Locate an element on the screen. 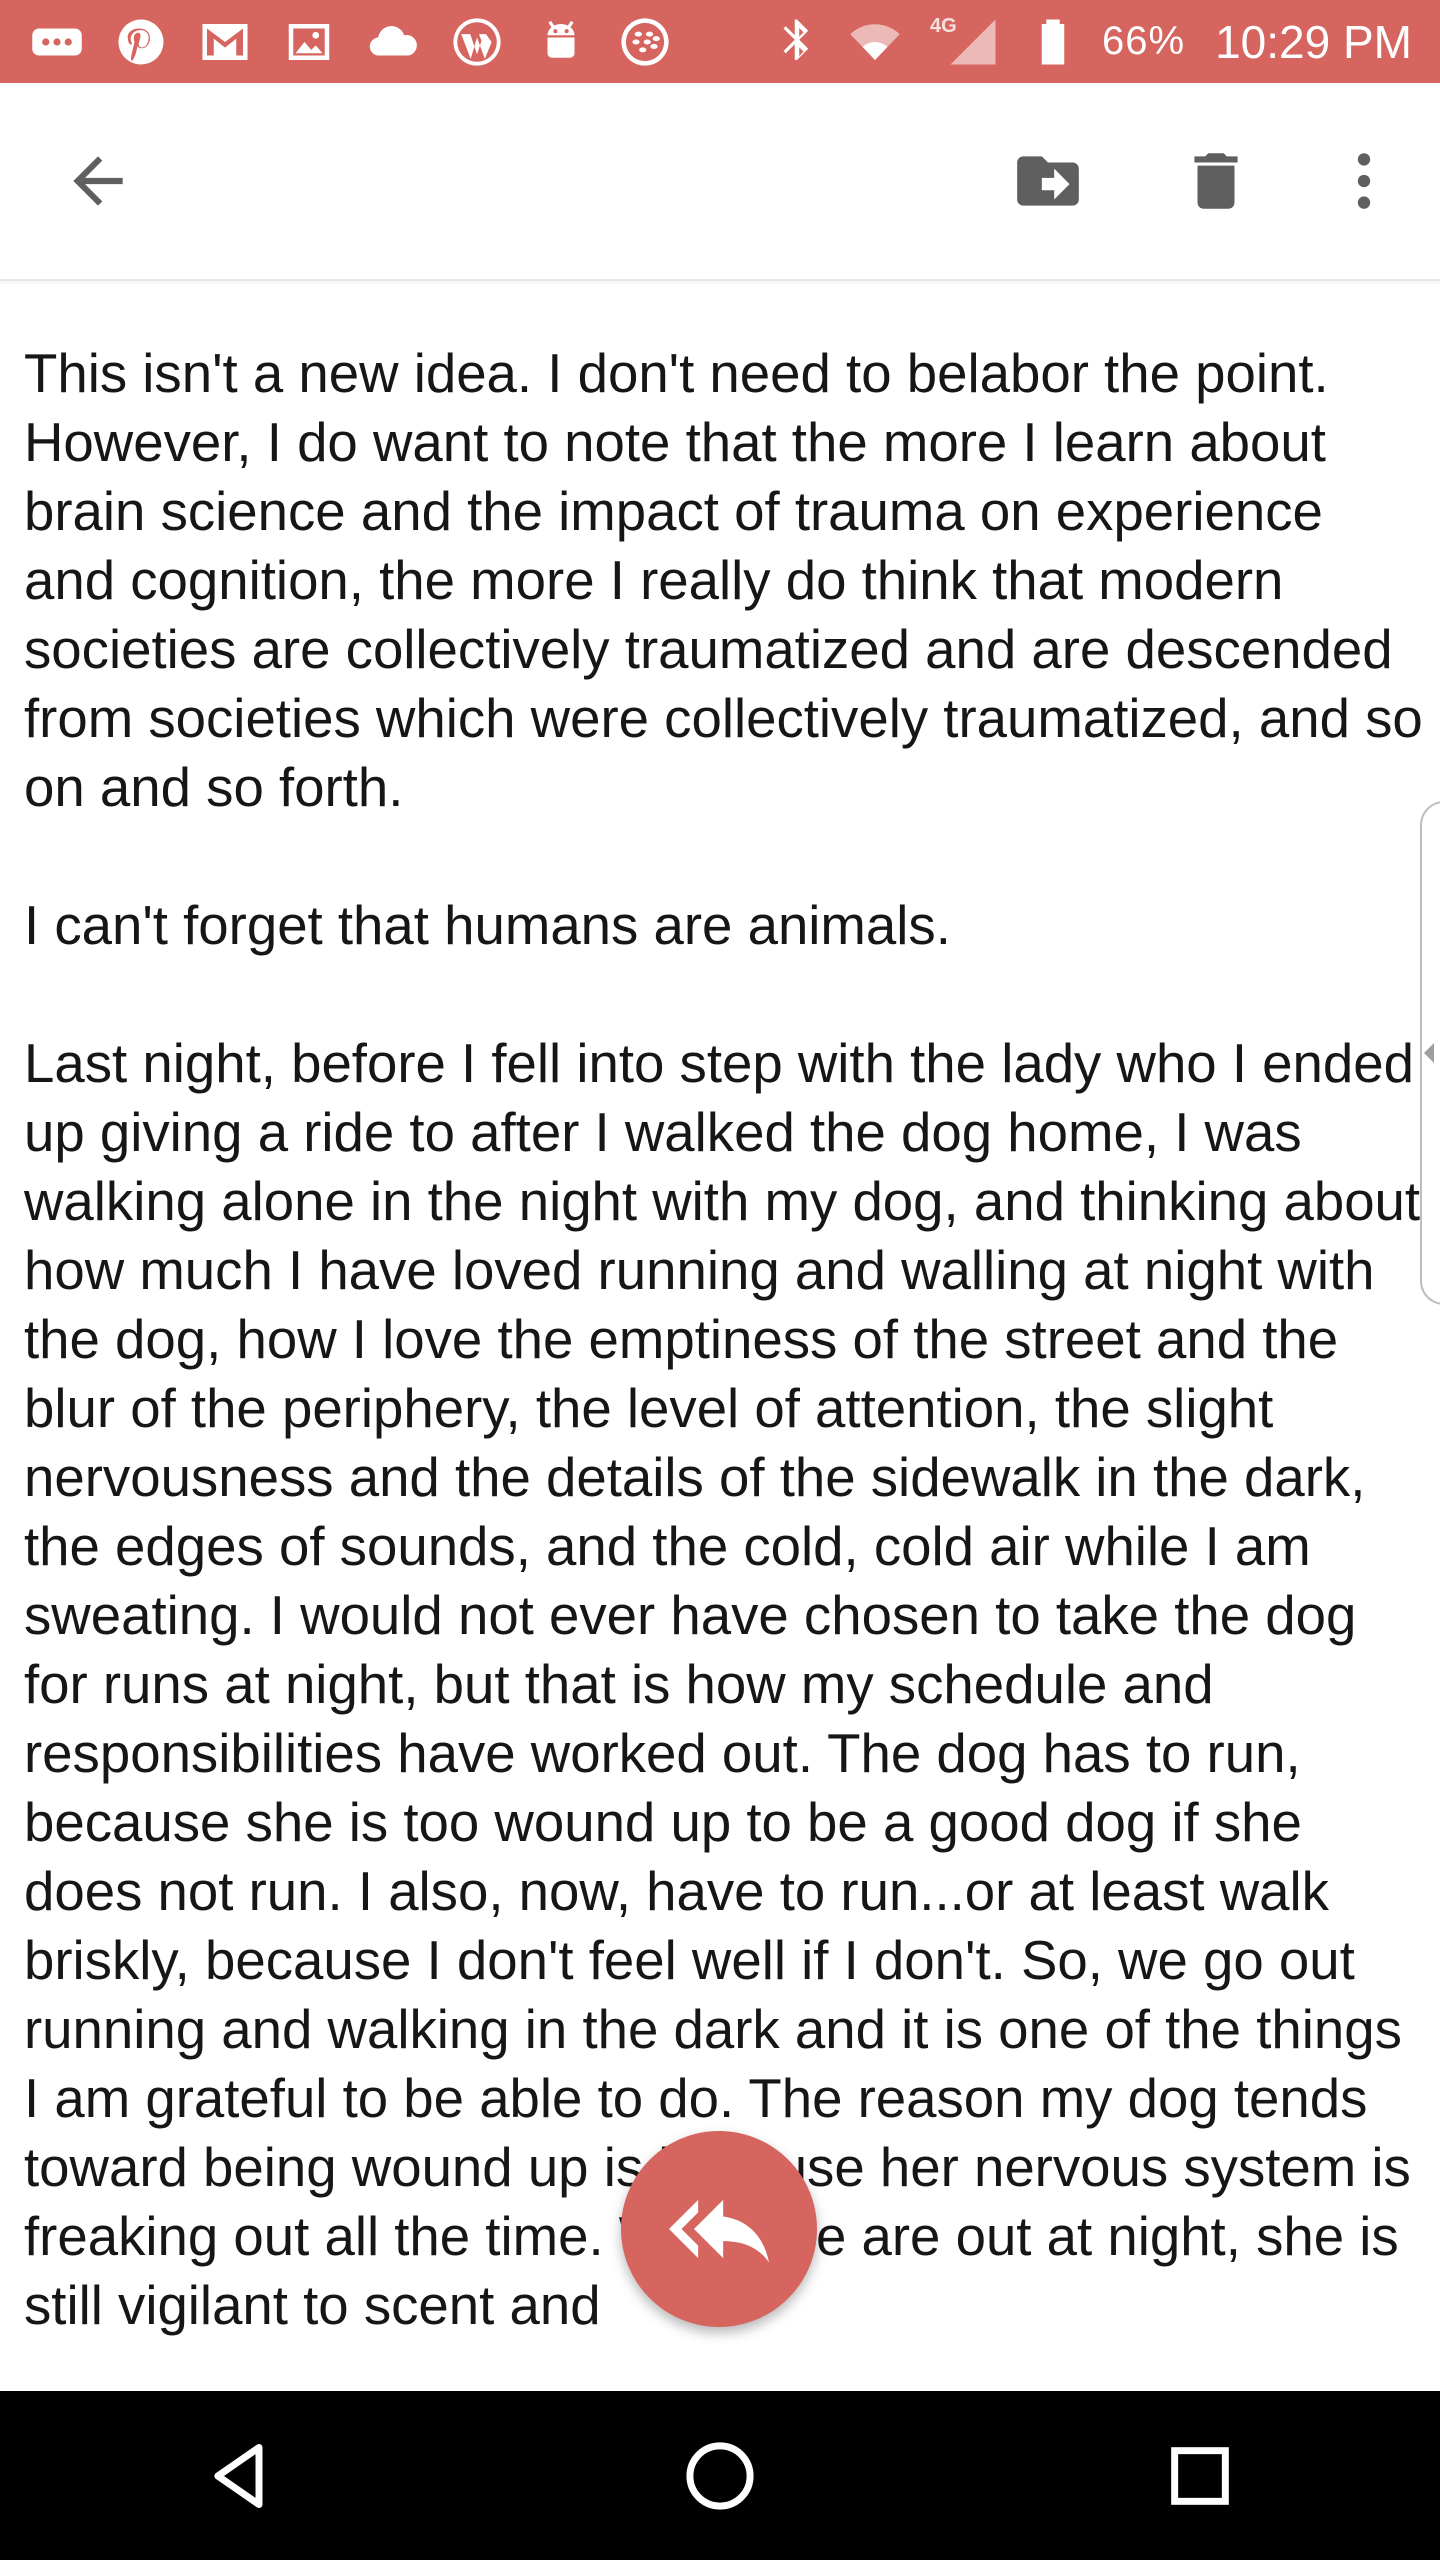 The height and width of the screenshot is (2560, 1440). cloud-icon is located at coordinates (393, 42).